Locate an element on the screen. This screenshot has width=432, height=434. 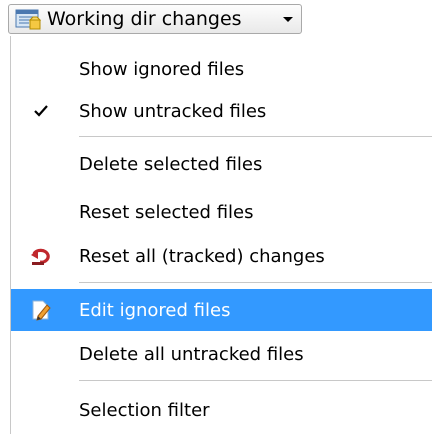
menu-item-label: Reset all (tracked) changes is located at coordinates (202, 256).